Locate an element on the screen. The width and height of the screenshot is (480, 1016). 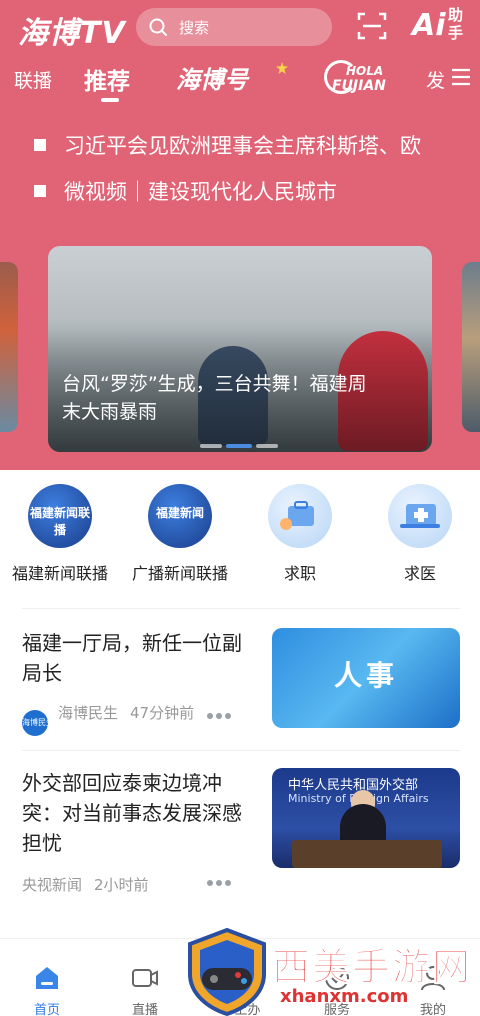
tab-fa: 发 is located at coordinates (435, 79).